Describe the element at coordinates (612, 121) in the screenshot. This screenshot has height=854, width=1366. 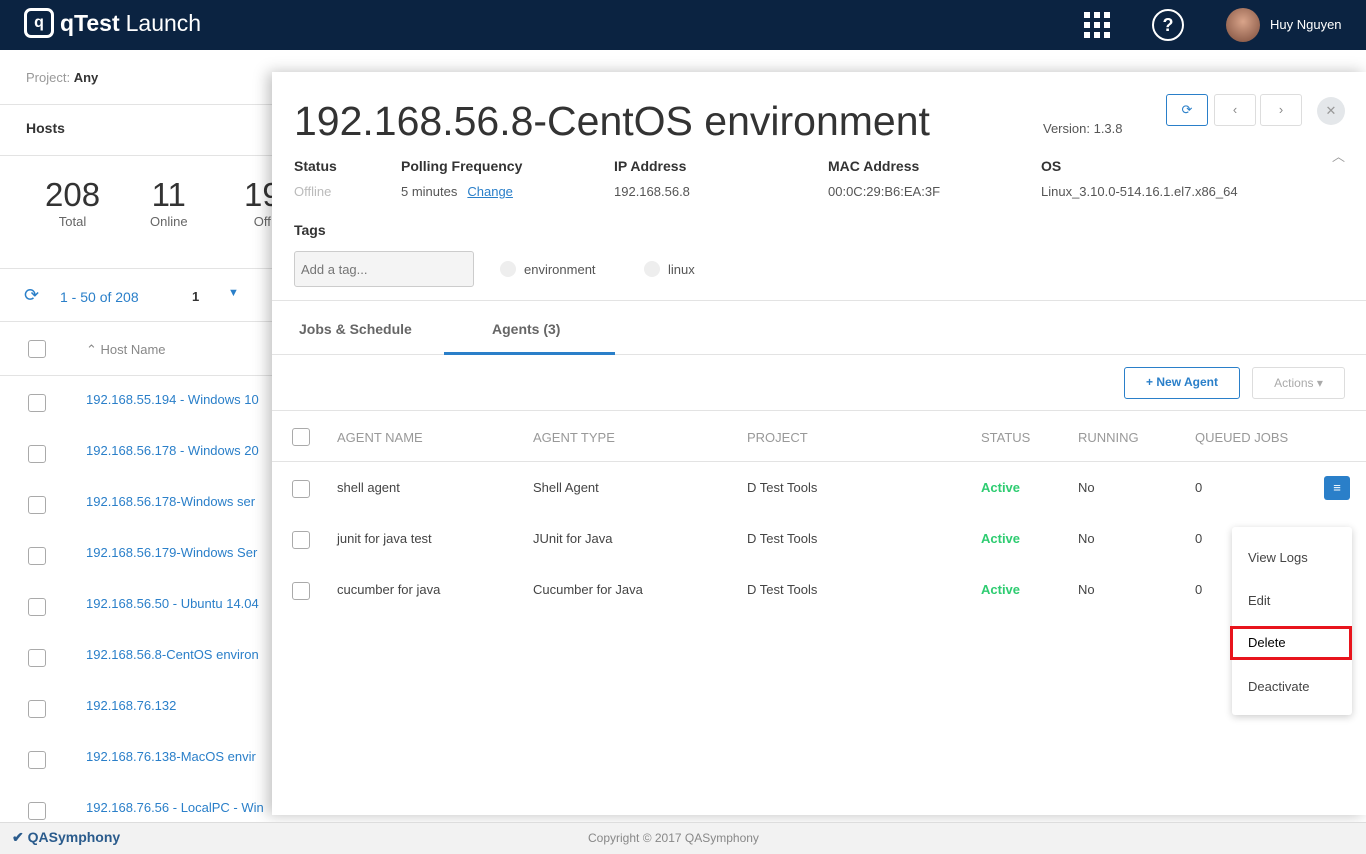
I see `page-title: 192.168.56.8-CentOS environment` at that location.